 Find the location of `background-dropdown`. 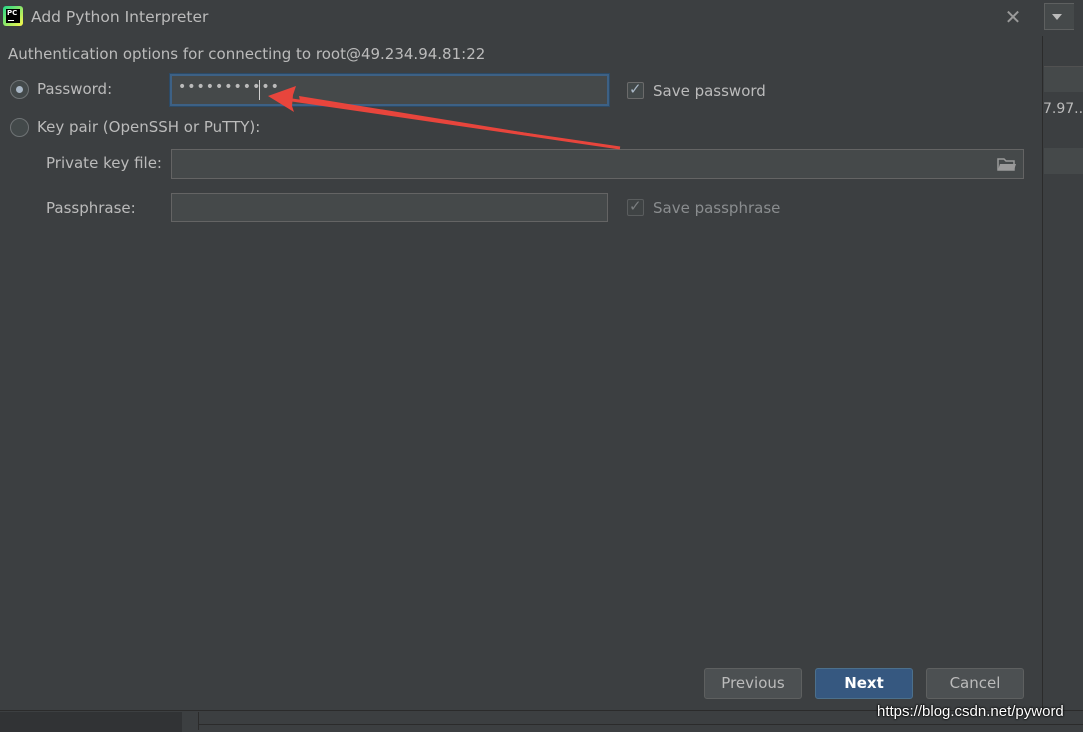

background-dropdown is located at coordinates (1059, 16).